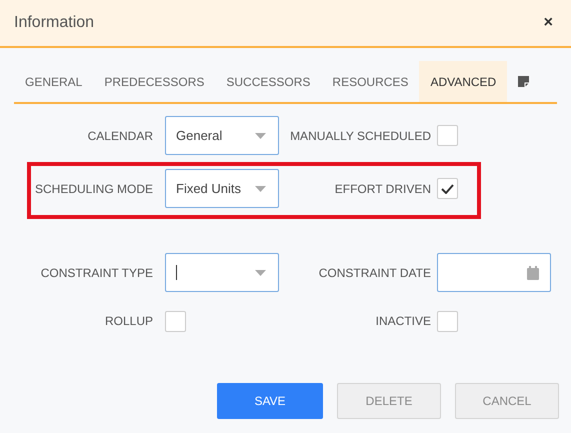 This screenshot has width=571, height=433. I want to click on field-label: CONSTRAINT DATE, so click(374, 273).